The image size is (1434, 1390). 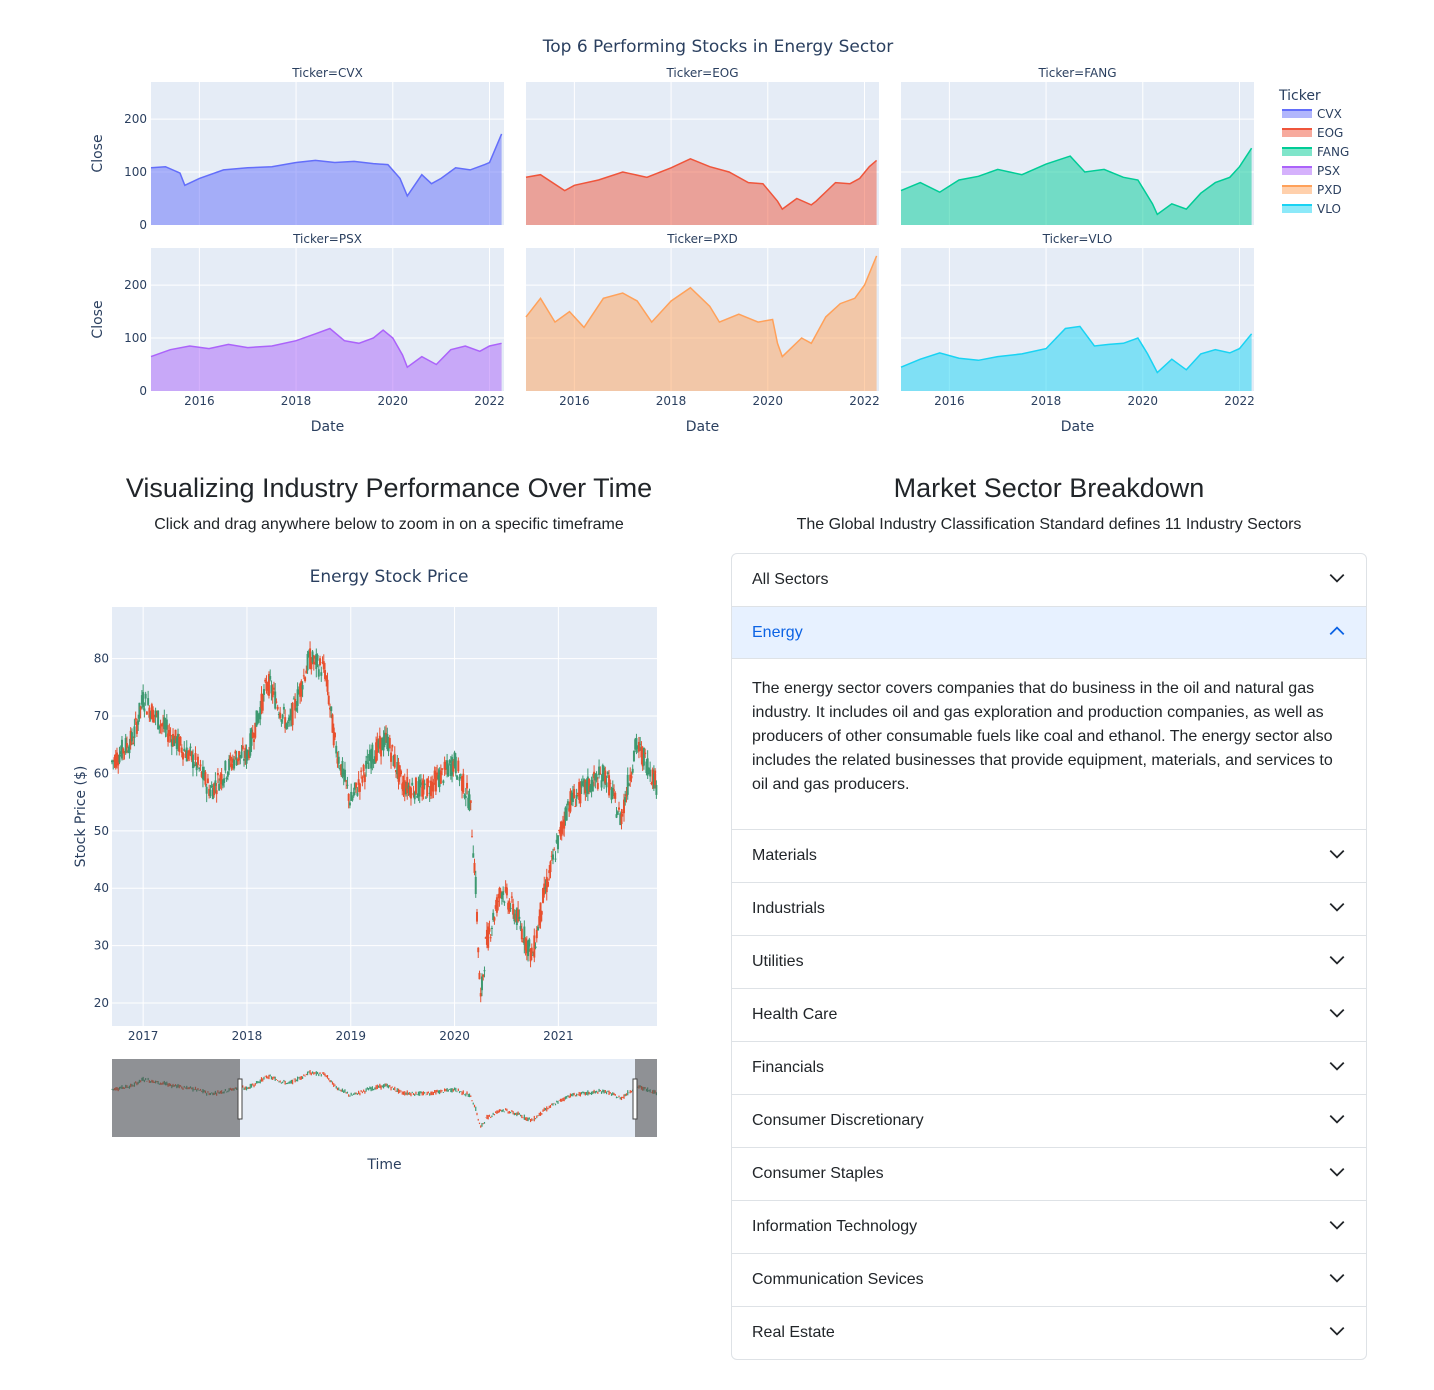 What do you see at coordinates (240, 1099) in the screenshot?
I see `rangeslider-handle-left` at bounding box center [240, 1099].